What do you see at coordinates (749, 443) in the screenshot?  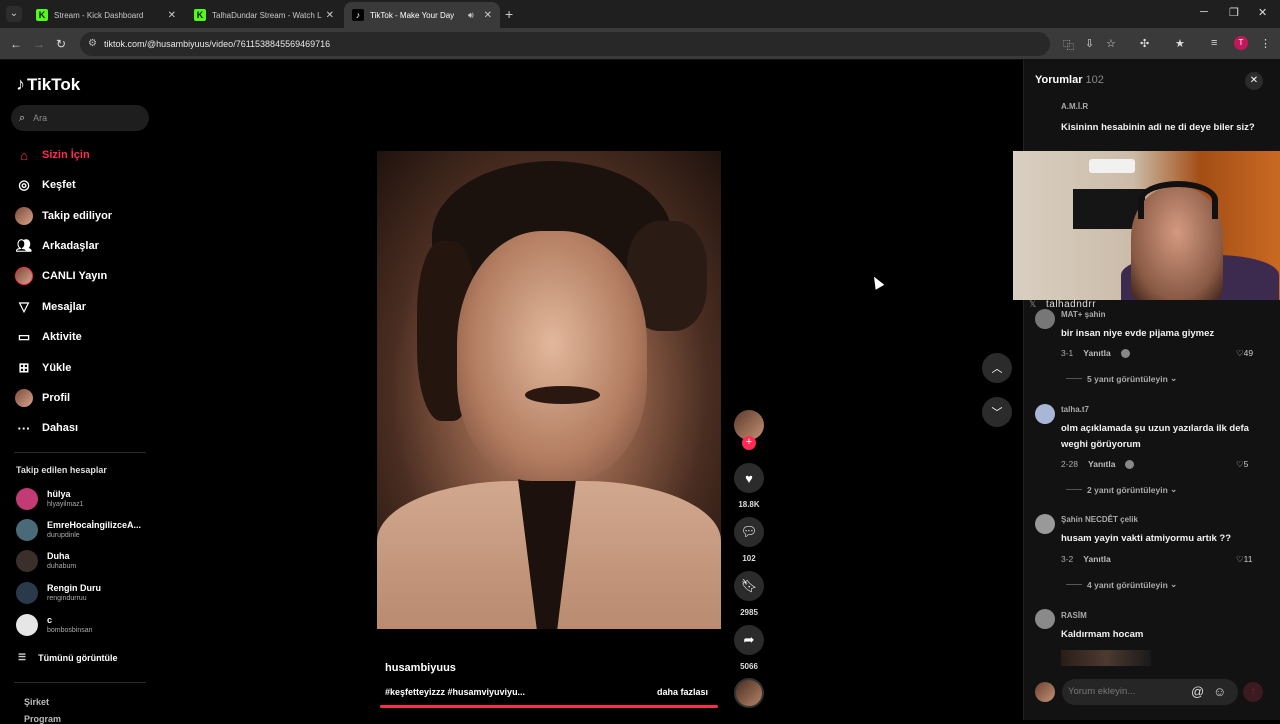 I see `follow-plus-button: +` at bounding box center [749, 443].